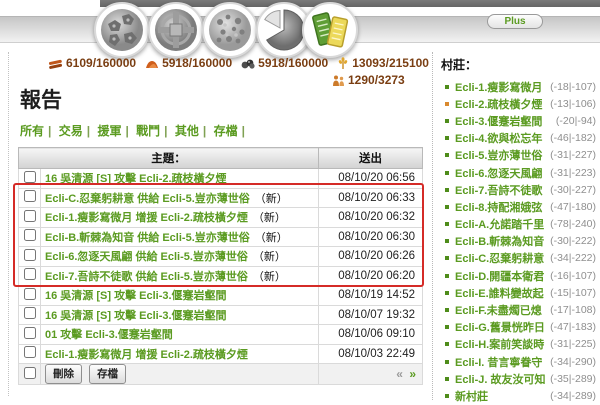 The image size is (600, 405). What do you see at coordinates (498, 104) in the screenshot?
I see `village-link: Ecli-2.疏枝橫夕煙` at bounding box center [498, 104].